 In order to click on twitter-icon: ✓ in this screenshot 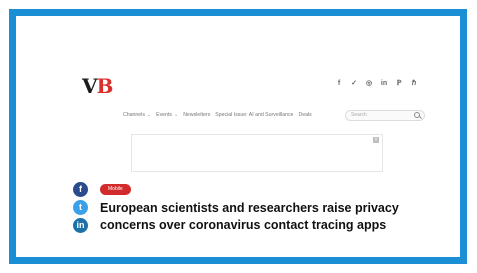, I will do `click(354, 84)`.